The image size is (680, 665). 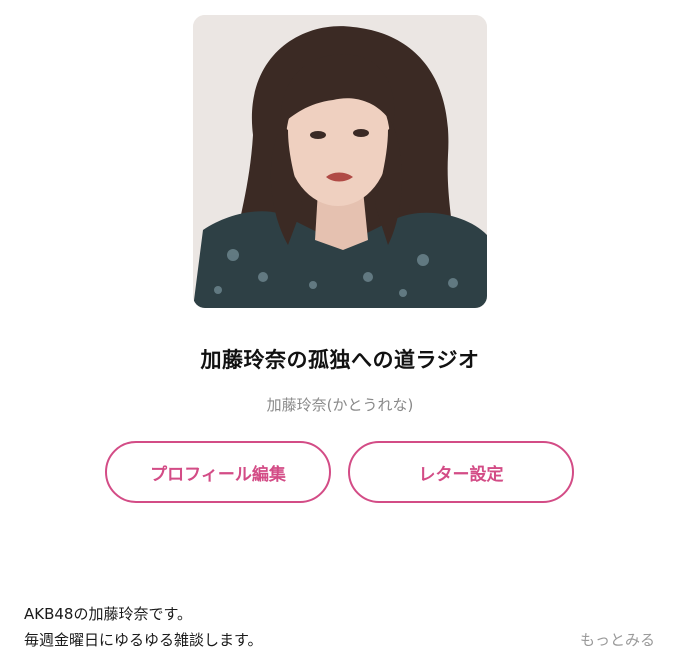 What do you see at coordinates (461, 472) in the screenshot?
I see `letter-settings-button: レター設定` at bounding box center [461, 472].